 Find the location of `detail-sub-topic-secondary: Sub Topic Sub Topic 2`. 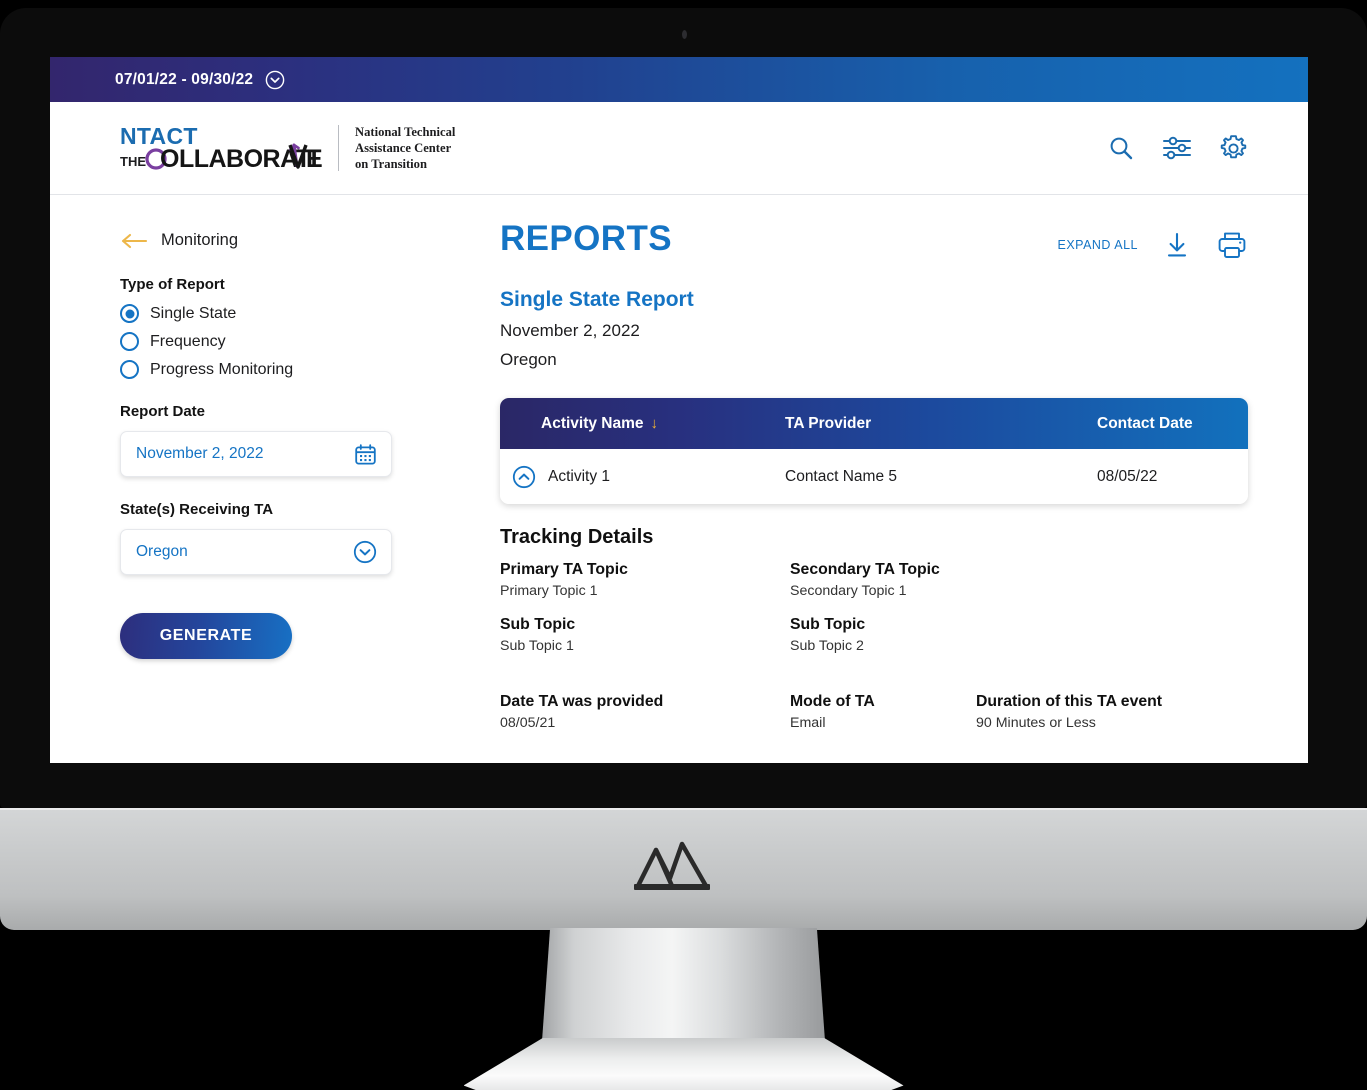

detail-sub-topic-secondary: Sub Topic Sub Topic 2 is located at coordinates (1019, 635).